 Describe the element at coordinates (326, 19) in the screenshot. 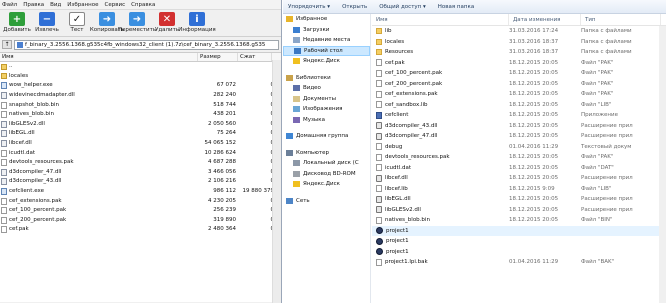

I see `nav-item: Избранное` at that location.